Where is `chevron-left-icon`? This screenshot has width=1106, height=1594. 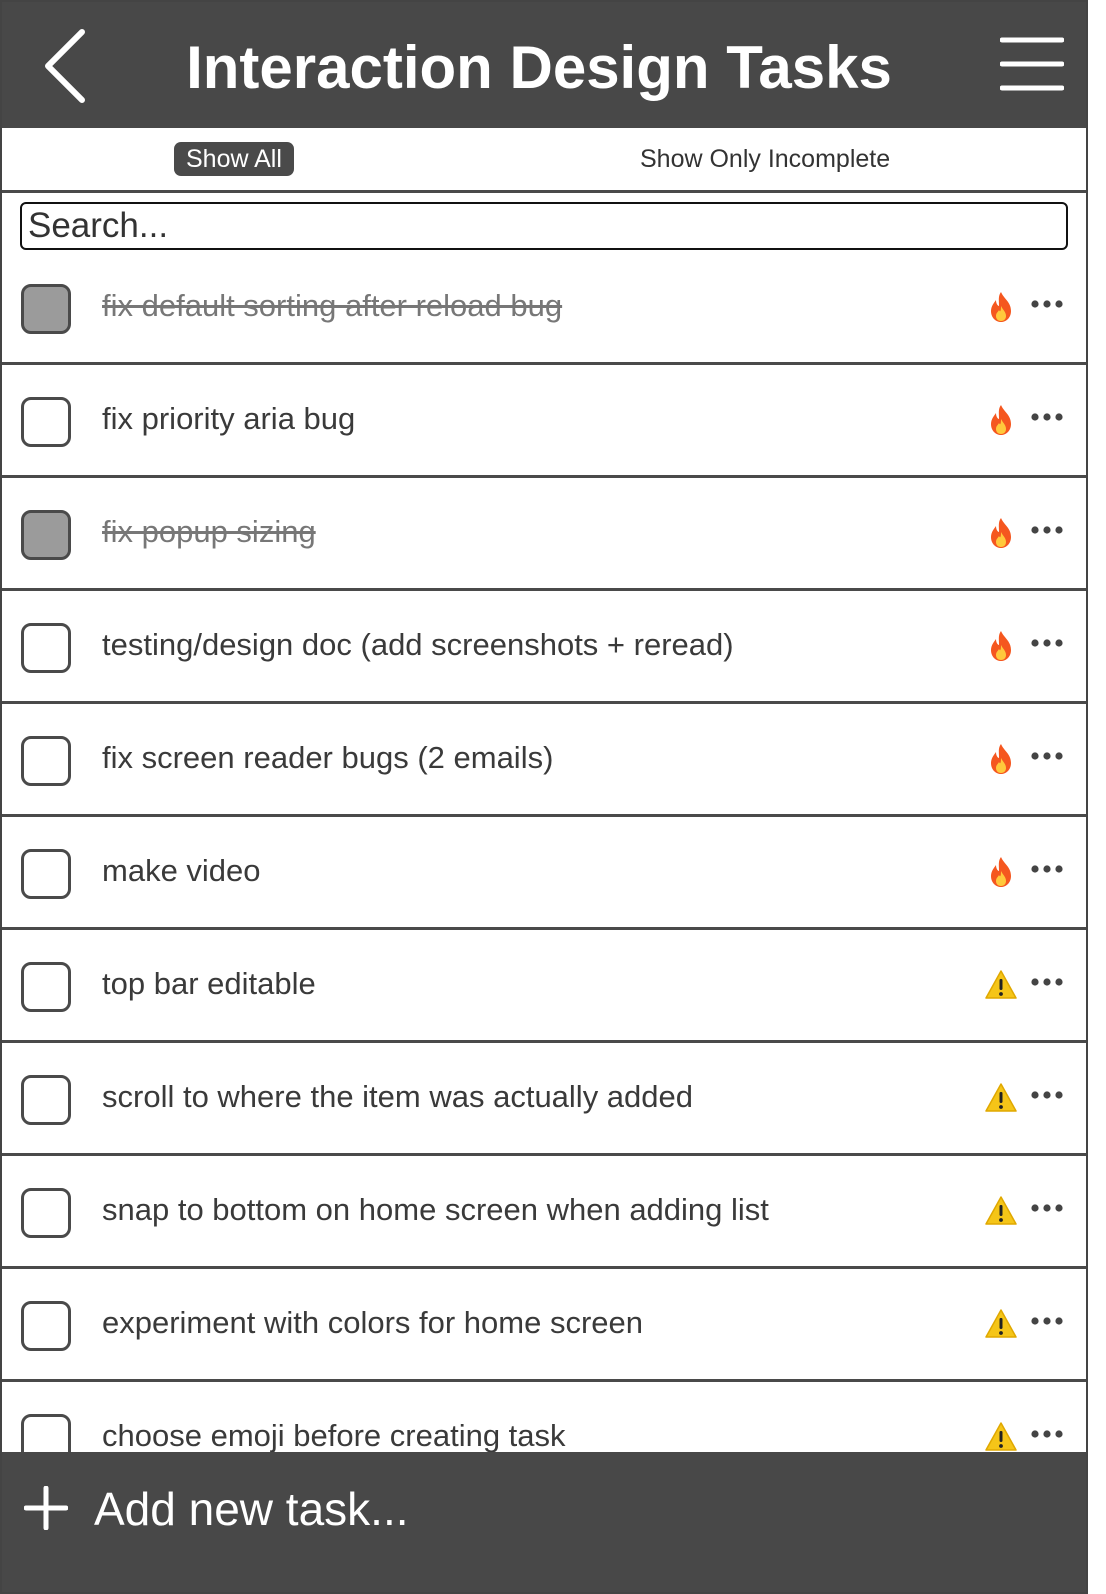
chevron-left-icon is located at coordinates (66, 66).